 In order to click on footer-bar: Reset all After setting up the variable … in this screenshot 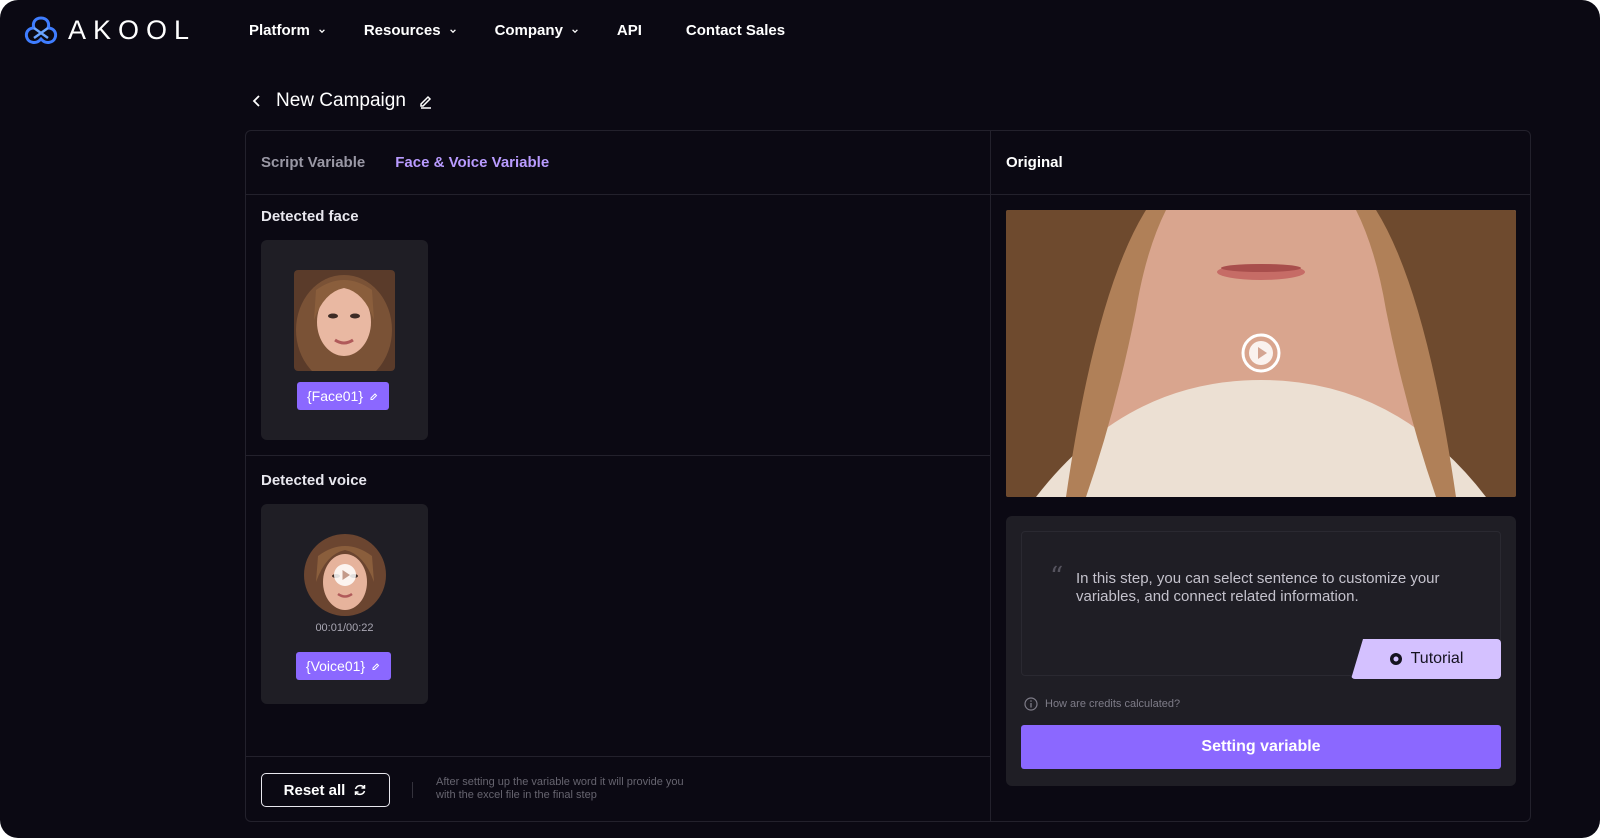, I will do `click(618, 789)`.